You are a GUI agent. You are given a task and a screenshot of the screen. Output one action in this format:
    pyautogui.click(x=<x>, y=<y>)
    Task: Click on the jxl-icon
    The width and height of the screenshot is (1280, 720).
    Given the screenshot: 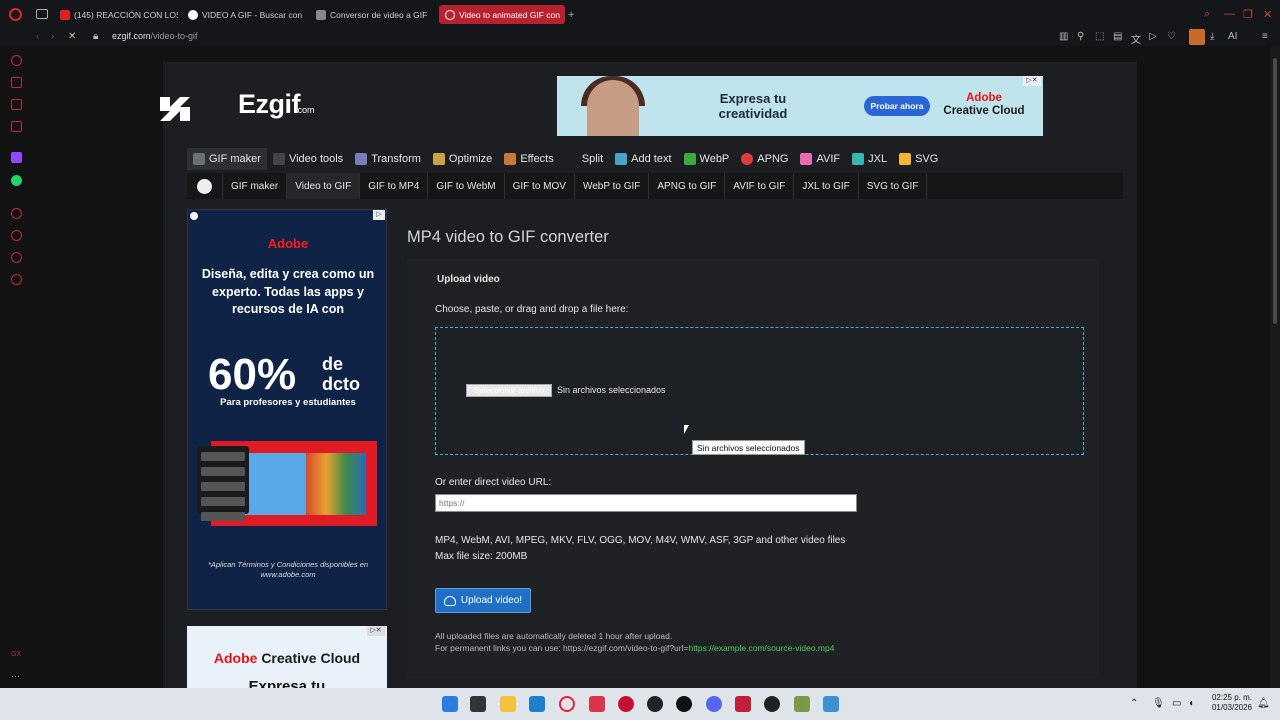 What is the action you would take?
    pyautogui.click(x=858, y=159)
    